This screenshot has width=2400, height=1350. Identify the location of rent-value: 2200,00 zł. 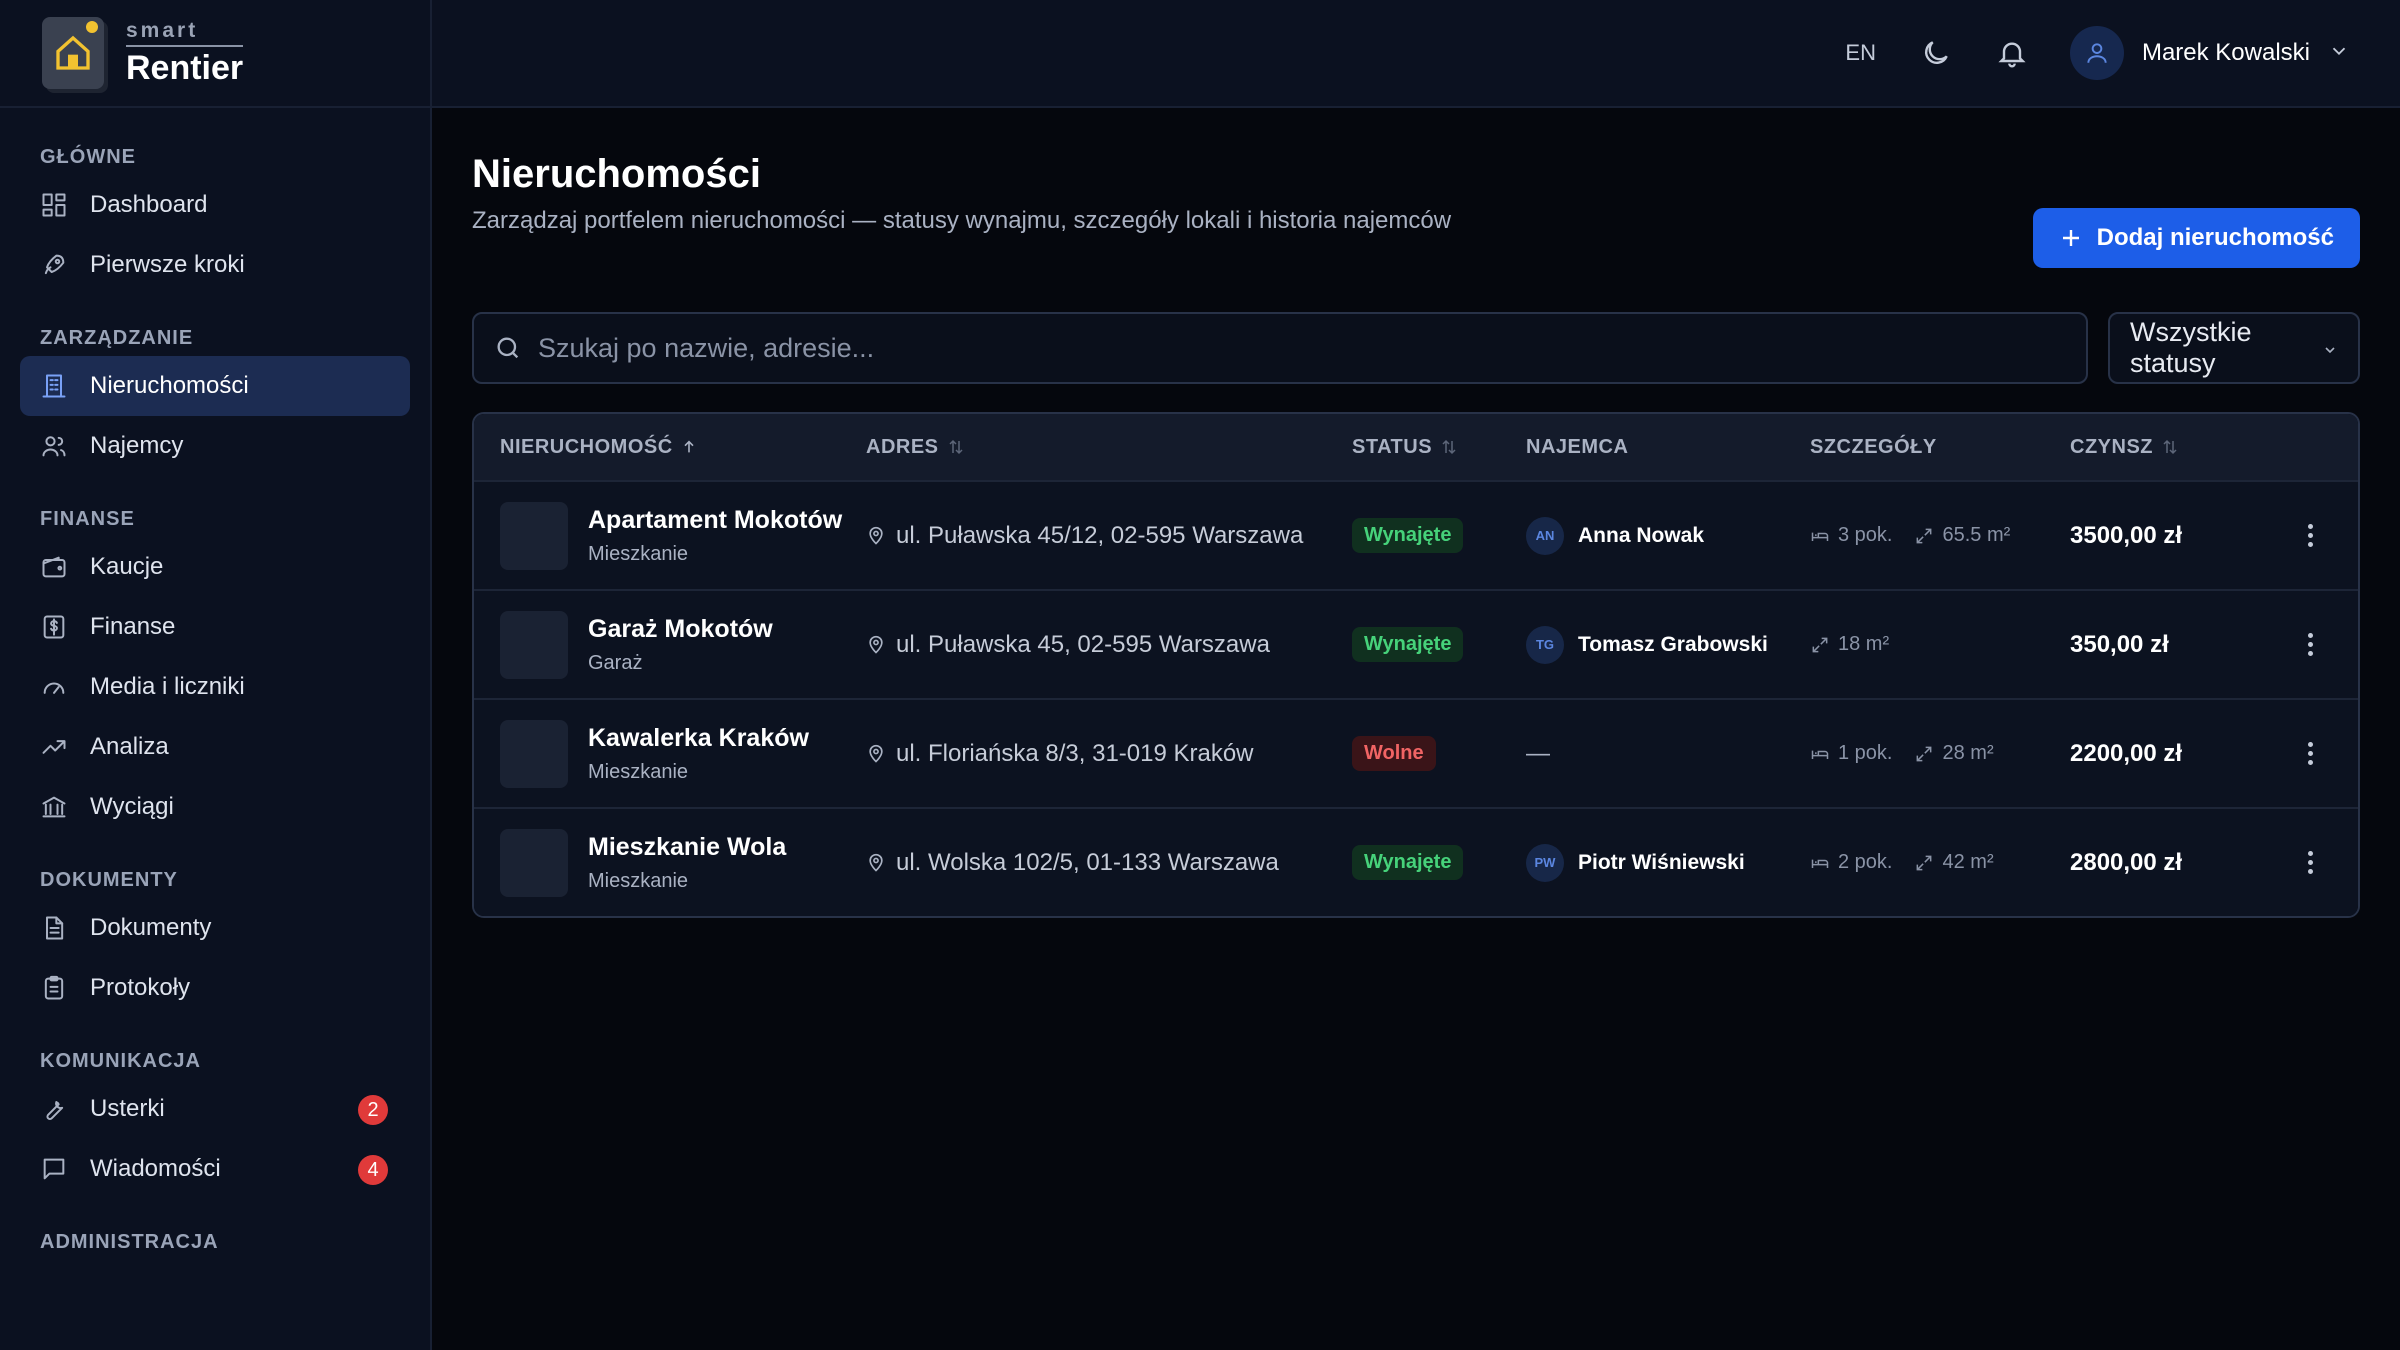
(2126, 753).